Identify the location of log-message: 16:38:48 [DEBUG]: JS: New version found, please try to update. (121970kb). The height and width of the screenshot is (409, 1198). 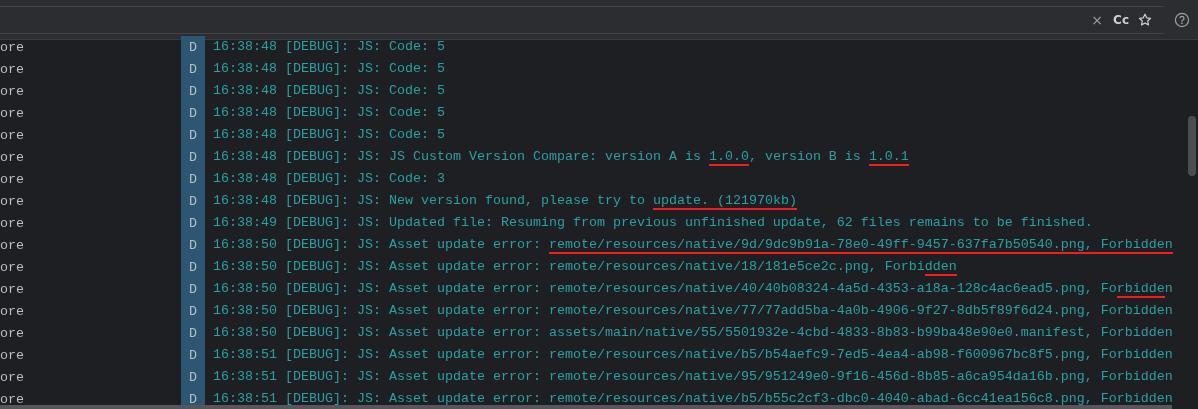
(505, 201).